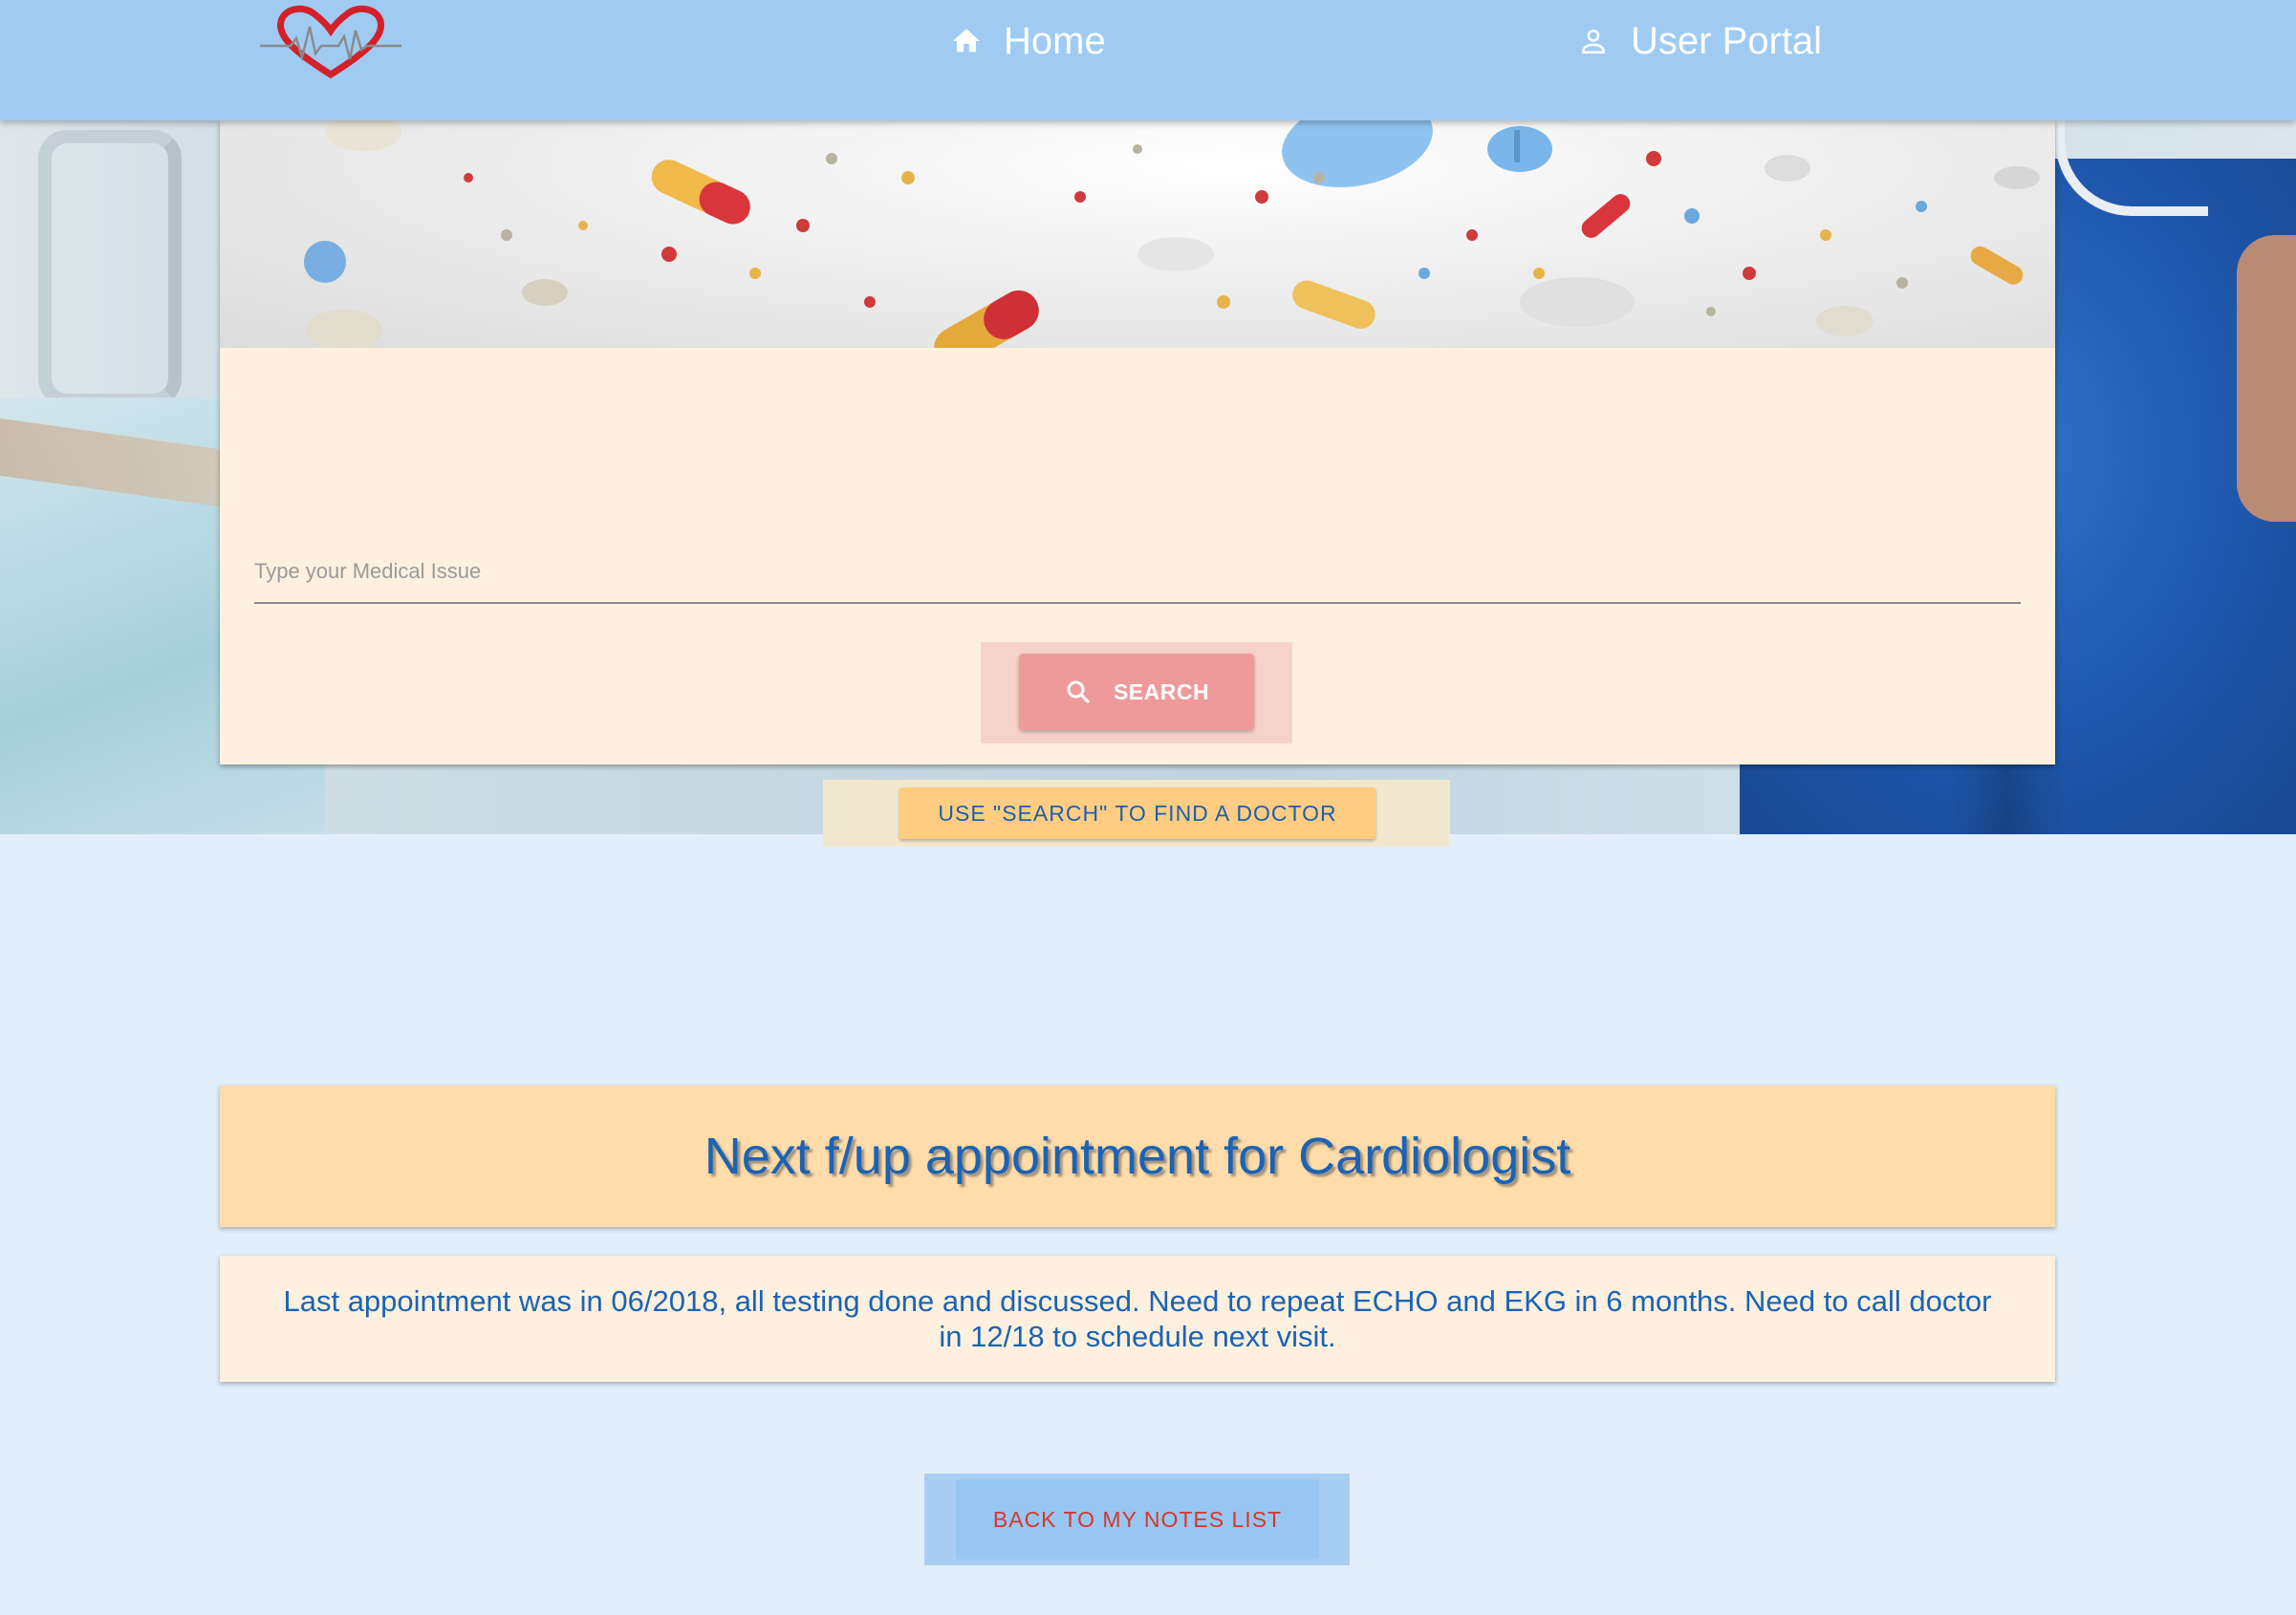 This screenshot has width=2296, height=1615. I want to click on medical-issue-input, so click(1137, 572).